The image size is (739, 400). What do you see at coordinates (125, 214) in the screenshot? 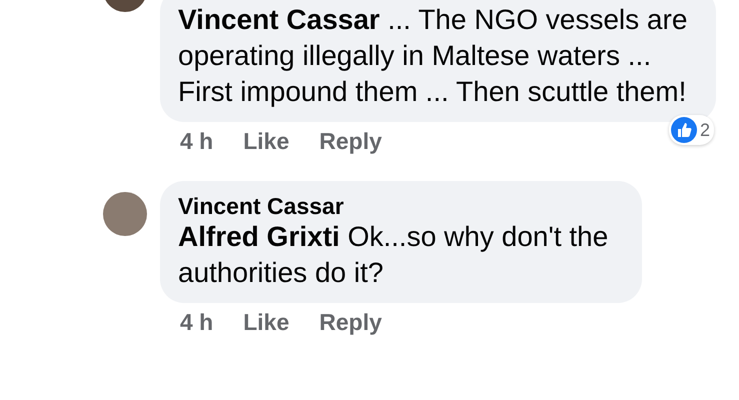
I see `avatar` at bounding box center [125, 214].